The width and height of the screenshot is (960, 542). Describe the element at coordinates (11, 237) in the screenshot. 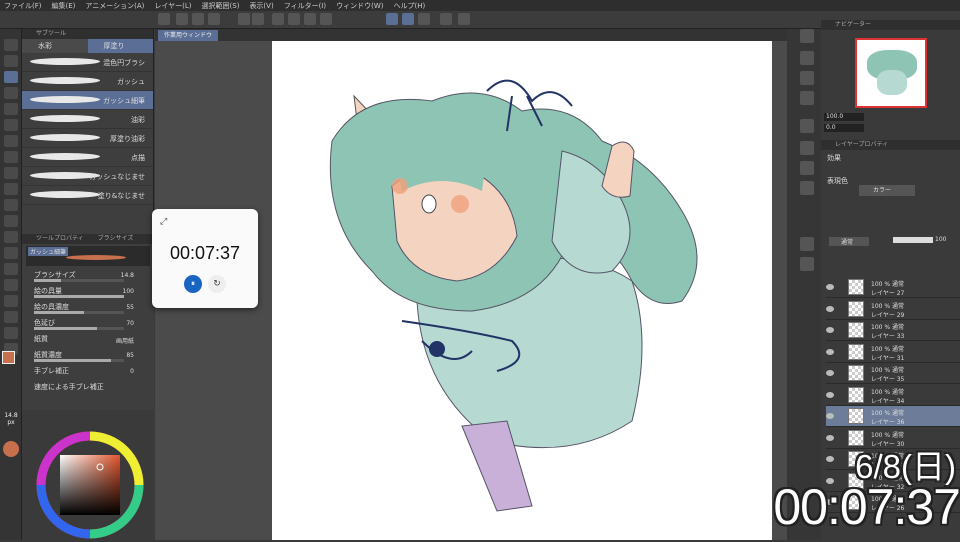

I see `gradient-icon` at that location.